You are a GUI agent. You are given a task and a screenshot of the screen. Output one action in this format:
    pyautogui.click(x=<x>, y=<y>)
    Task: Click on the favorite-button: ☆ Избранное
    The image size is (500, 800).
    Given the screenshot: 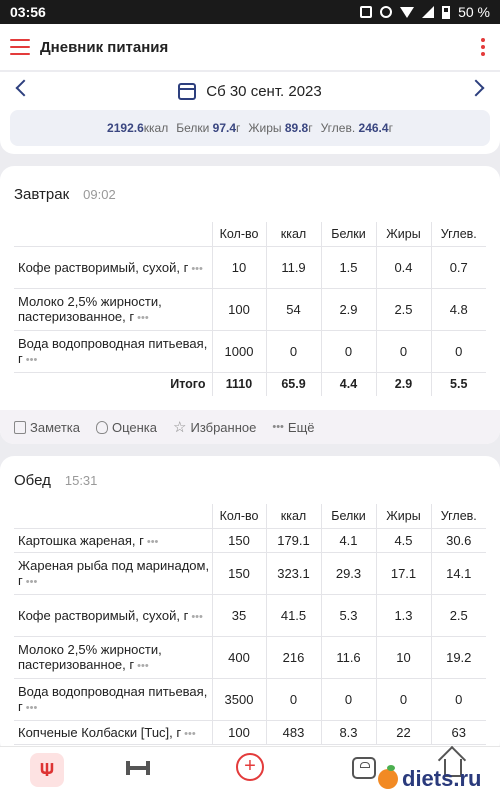 What is the action you would take?
    pyautogui.click(x=214, y=427)
    